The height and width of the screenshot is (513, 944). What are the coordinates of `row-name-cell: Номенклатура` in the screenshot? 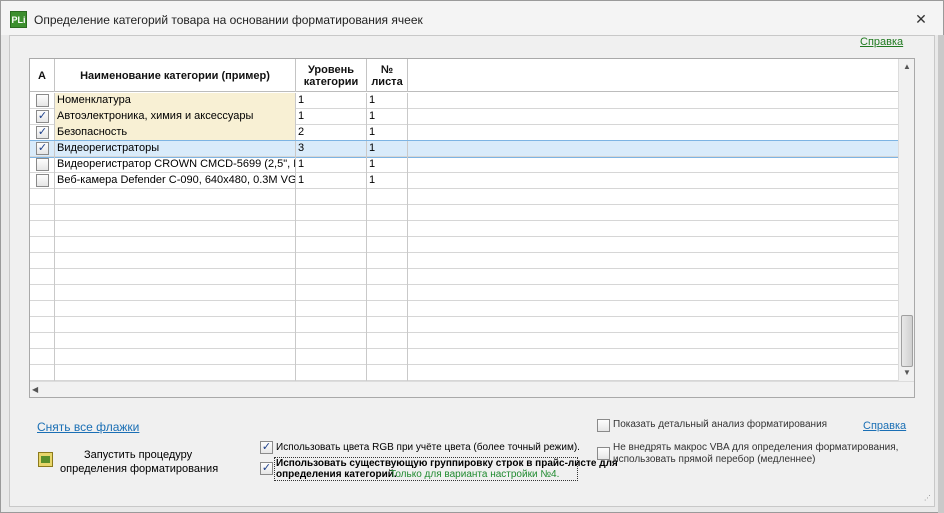 It's located at (175, 101).